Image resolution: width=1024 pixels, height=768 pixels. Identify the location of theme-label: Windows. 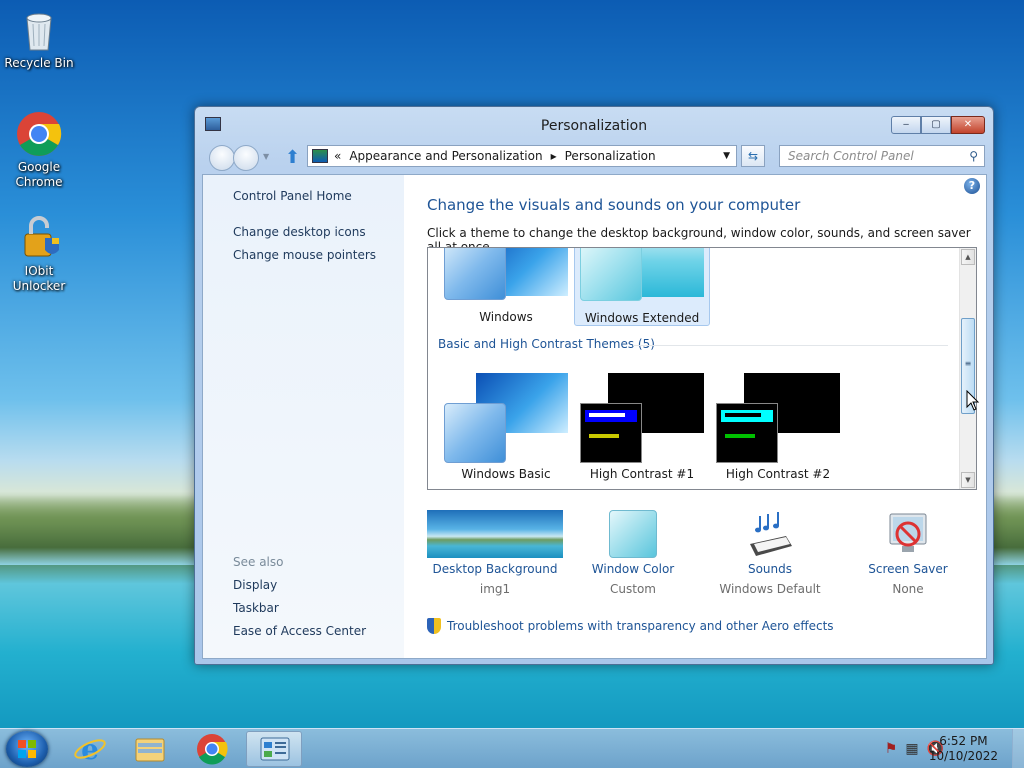
(506, 317).